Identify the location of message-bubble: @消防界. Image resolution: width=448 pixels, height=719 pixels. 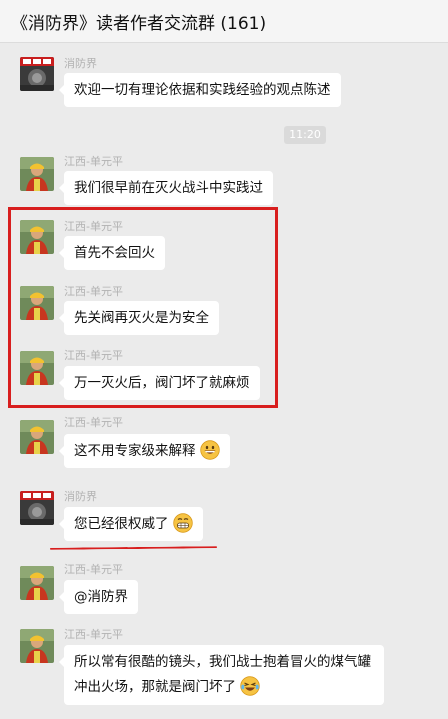
(98, 597).